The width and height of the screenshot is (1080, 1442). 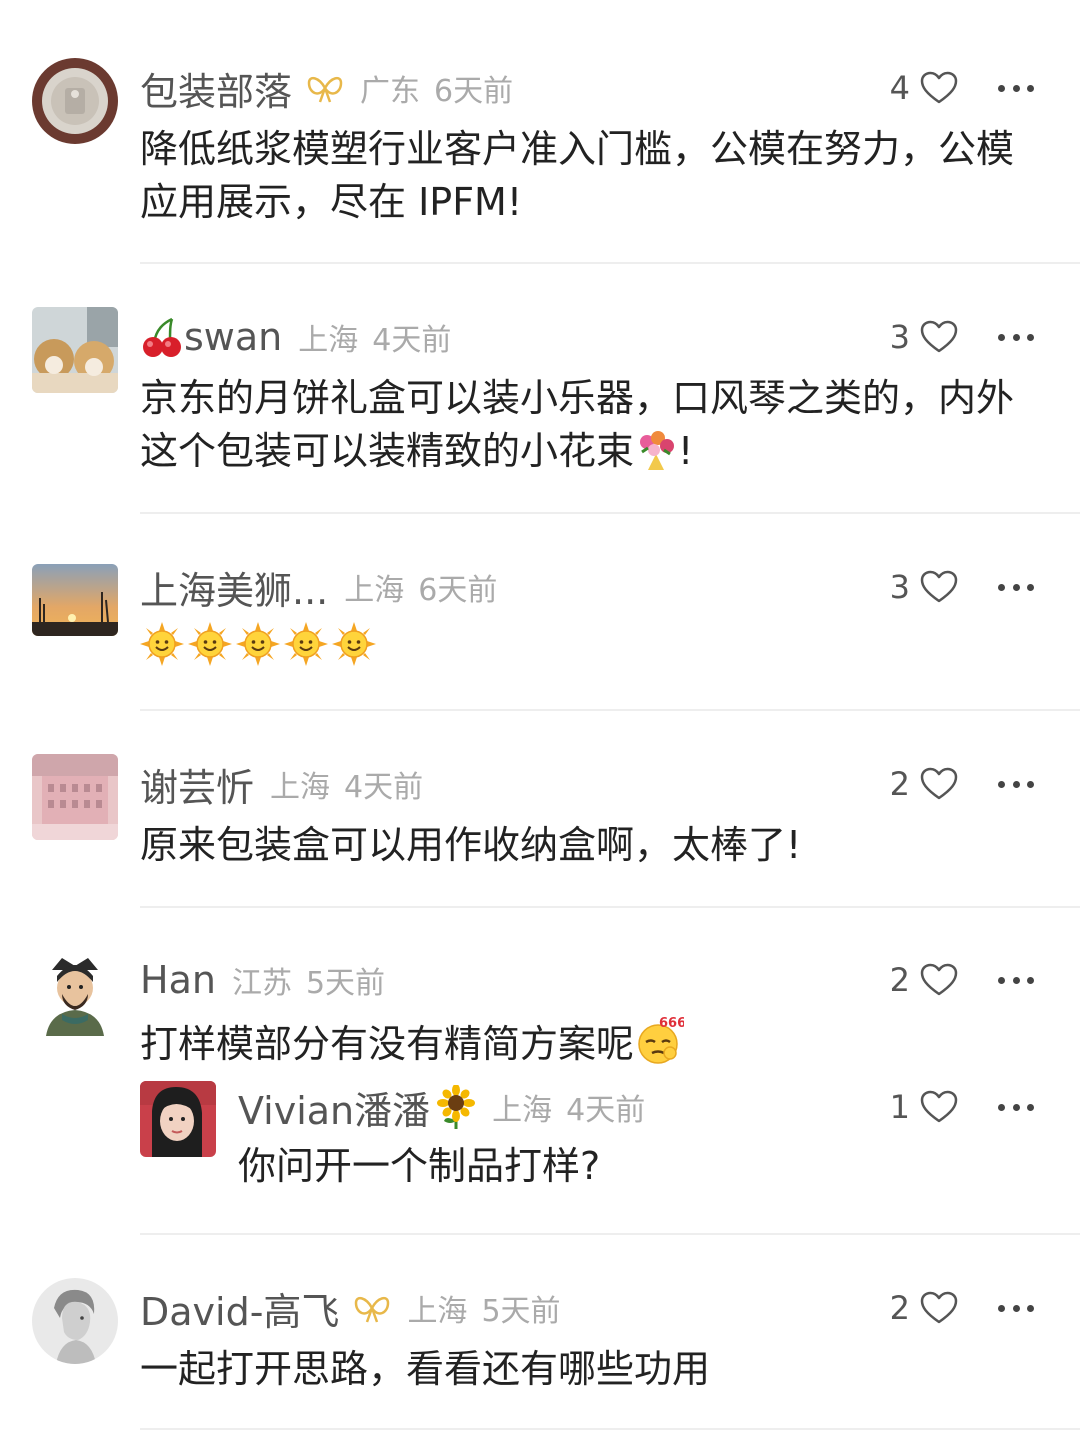 What do you see at coordinates (656, 457) in the screenshot?
I see `bouquet-icon` at bounding box center [656, 457].